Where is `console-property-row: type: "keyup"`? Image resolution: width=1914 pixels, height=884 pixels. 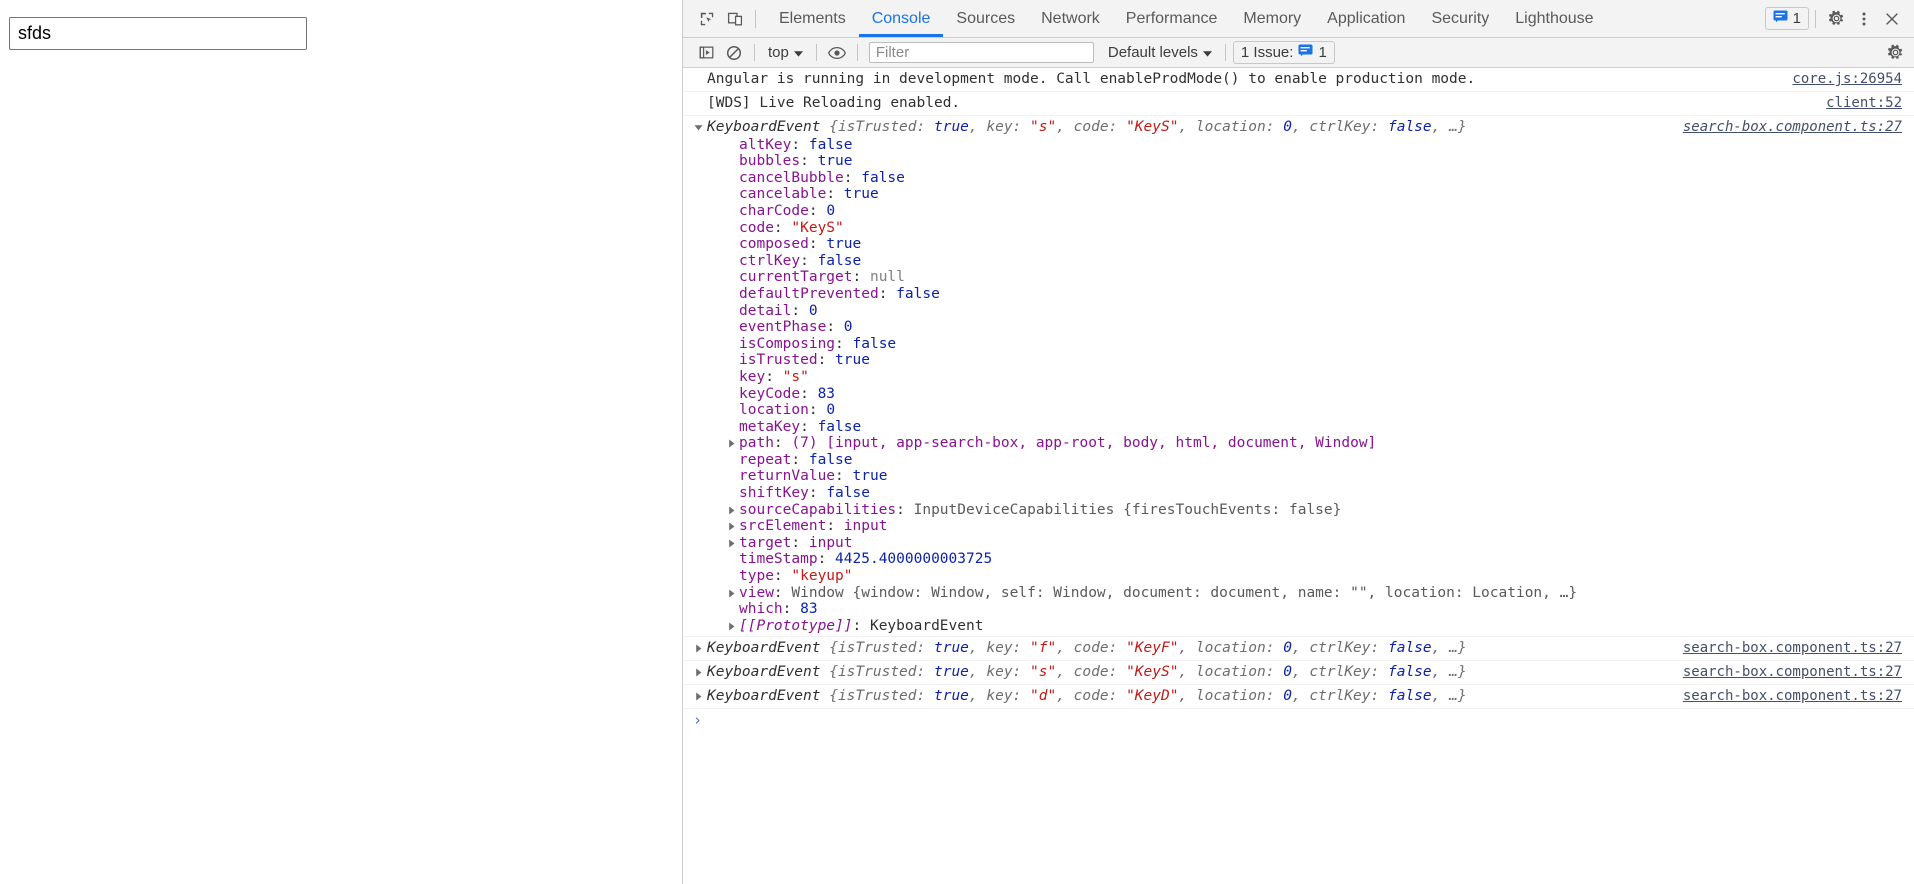
console-property-row: type: "keyup" is located at coordinates (1298, 576).